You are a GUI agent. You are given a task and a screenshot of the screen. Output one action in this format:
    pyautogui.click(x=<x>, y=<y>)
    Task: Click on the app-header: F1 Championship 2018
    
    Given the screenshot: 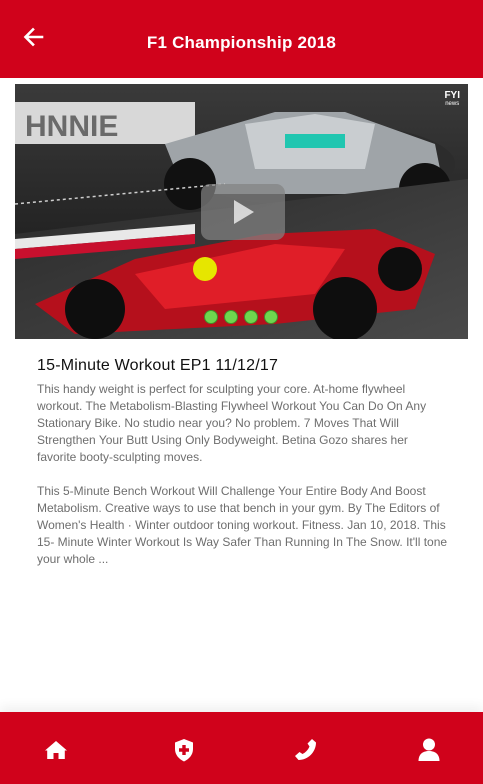 What is the action you would take?
    pyautogui.click(x=241, y=39)
    